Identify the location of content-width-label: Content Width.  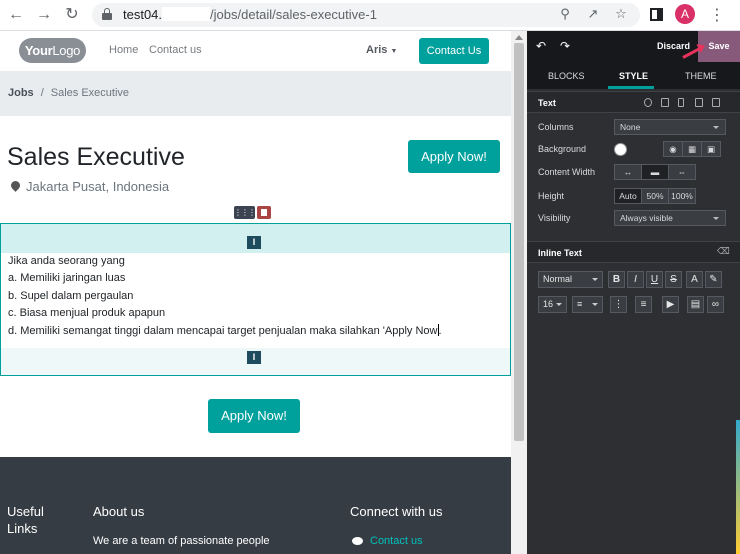
(567, 172).